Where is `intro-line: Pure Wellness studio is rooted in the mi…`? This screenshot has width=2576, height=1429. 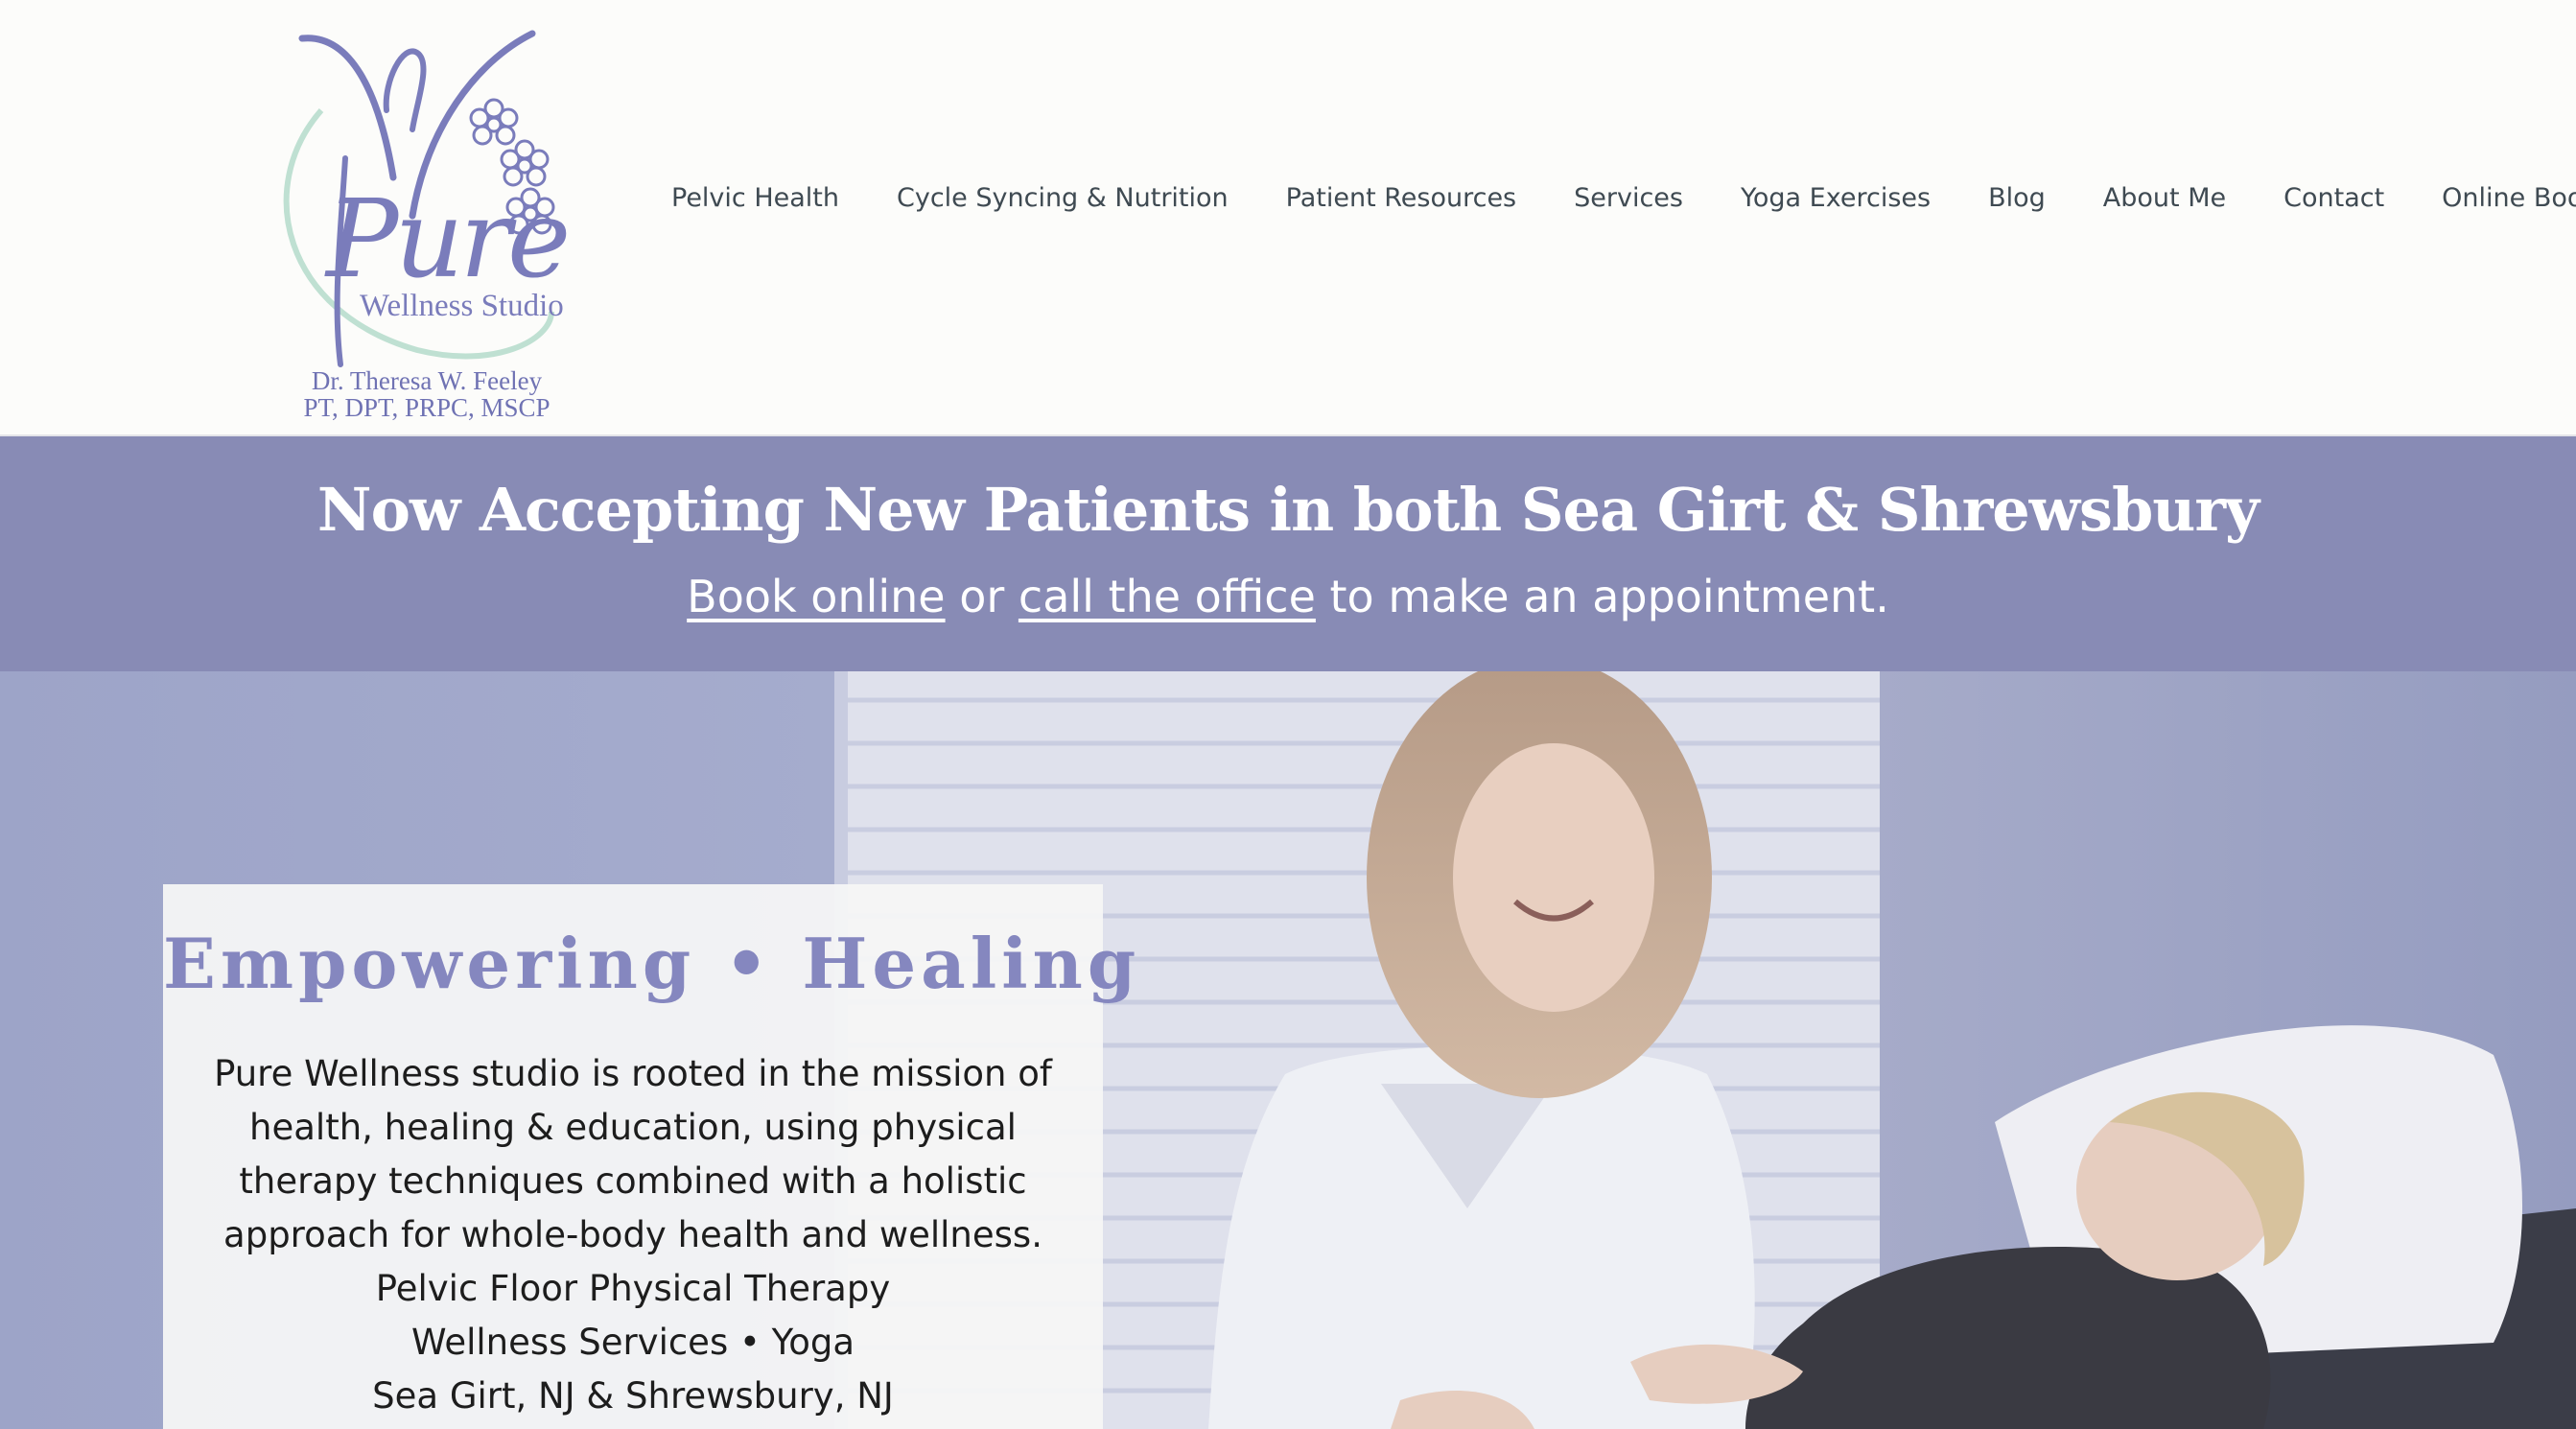
intro-line: Pure Wellness studio is rooted in the mi… is located at coordinates (633, 1073).